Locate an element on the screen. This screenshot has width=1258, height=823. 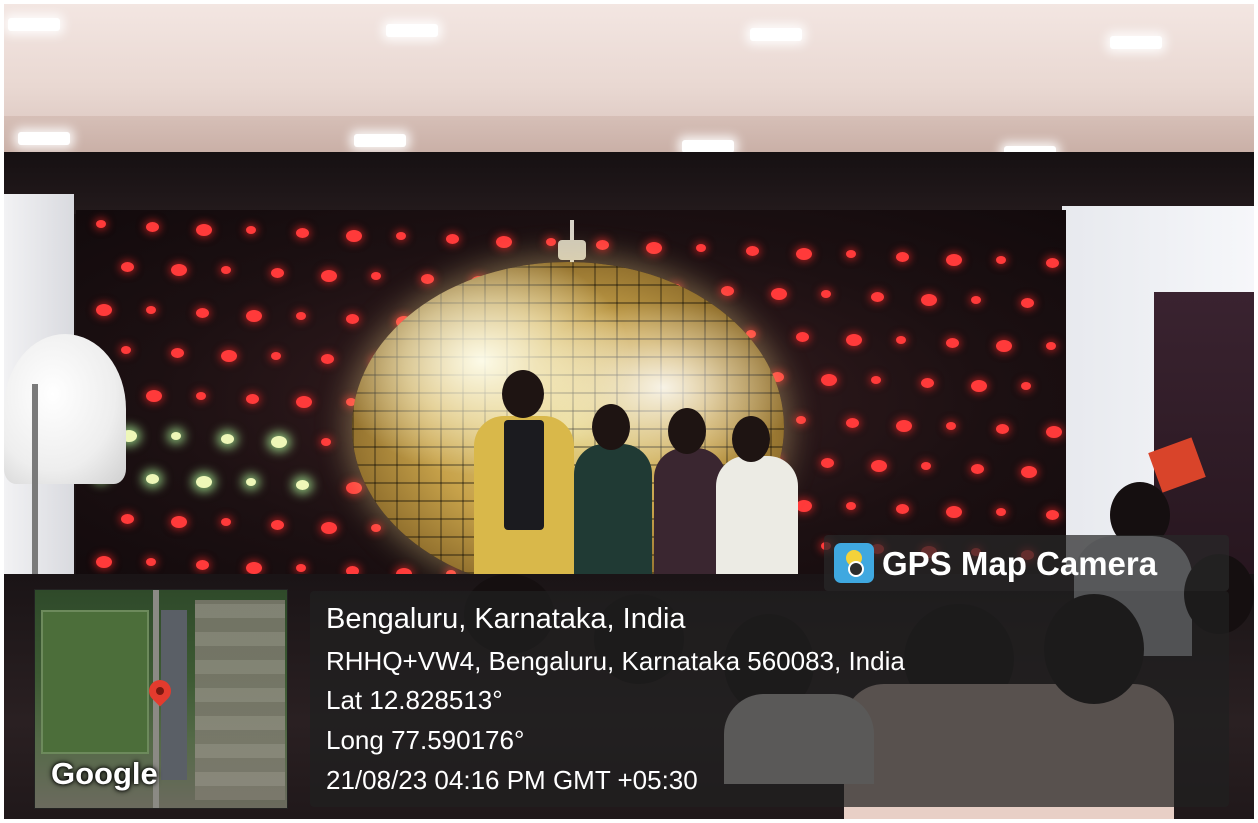
location-title: Bengaluru, Karnataka, India is located at coordinates (506, 619).